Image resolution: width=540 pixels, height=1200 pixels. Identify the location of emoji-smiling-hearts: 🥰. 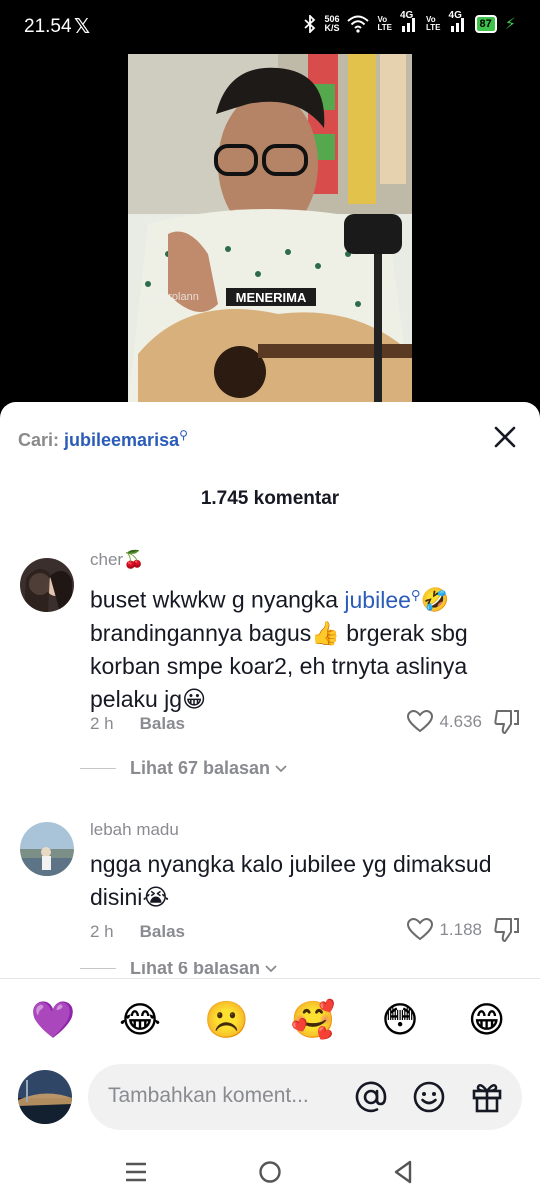
(313, 1020).